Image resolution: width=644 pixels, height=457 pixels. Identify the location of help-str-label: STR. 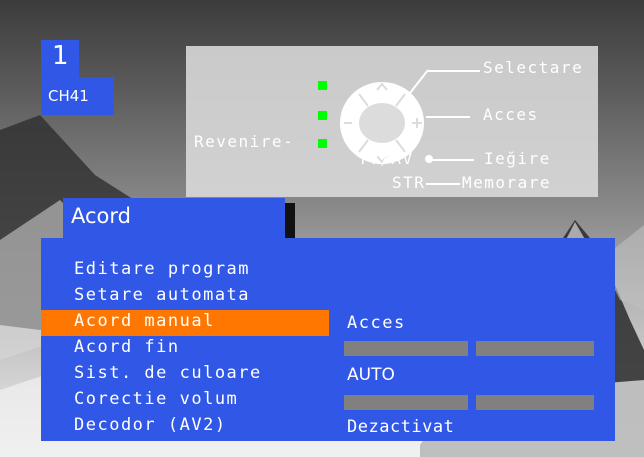
(409, 182).